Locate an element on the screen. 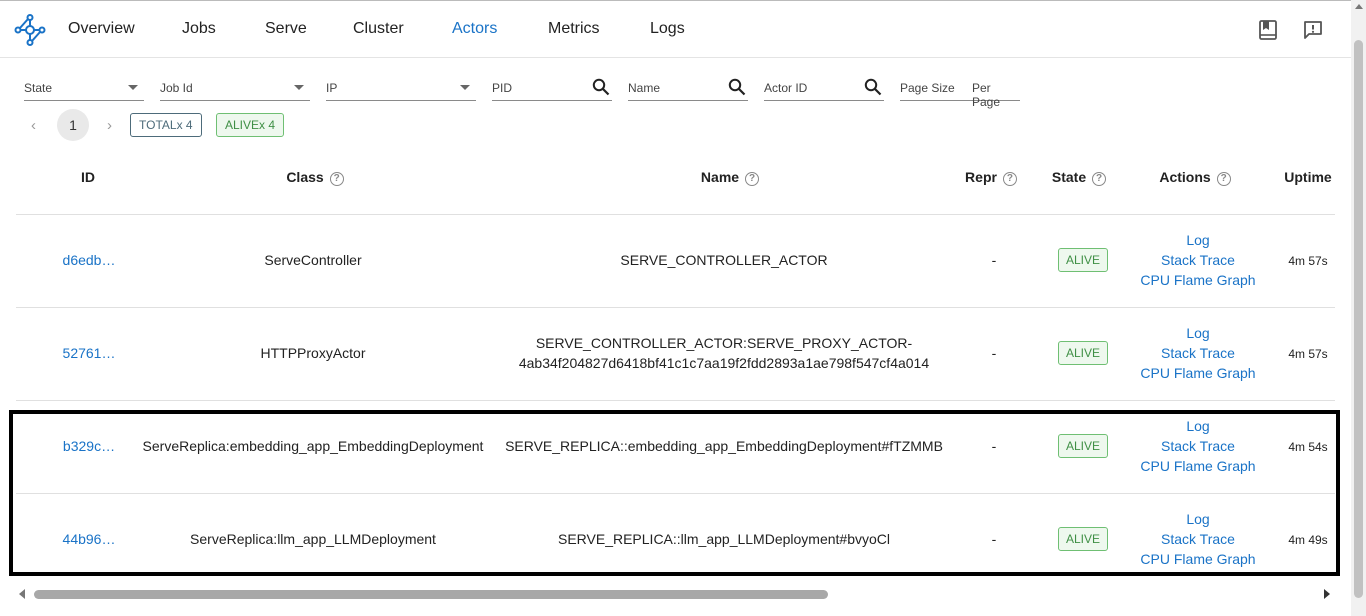  docs-book-icon is located at coordinates (1268, 30).